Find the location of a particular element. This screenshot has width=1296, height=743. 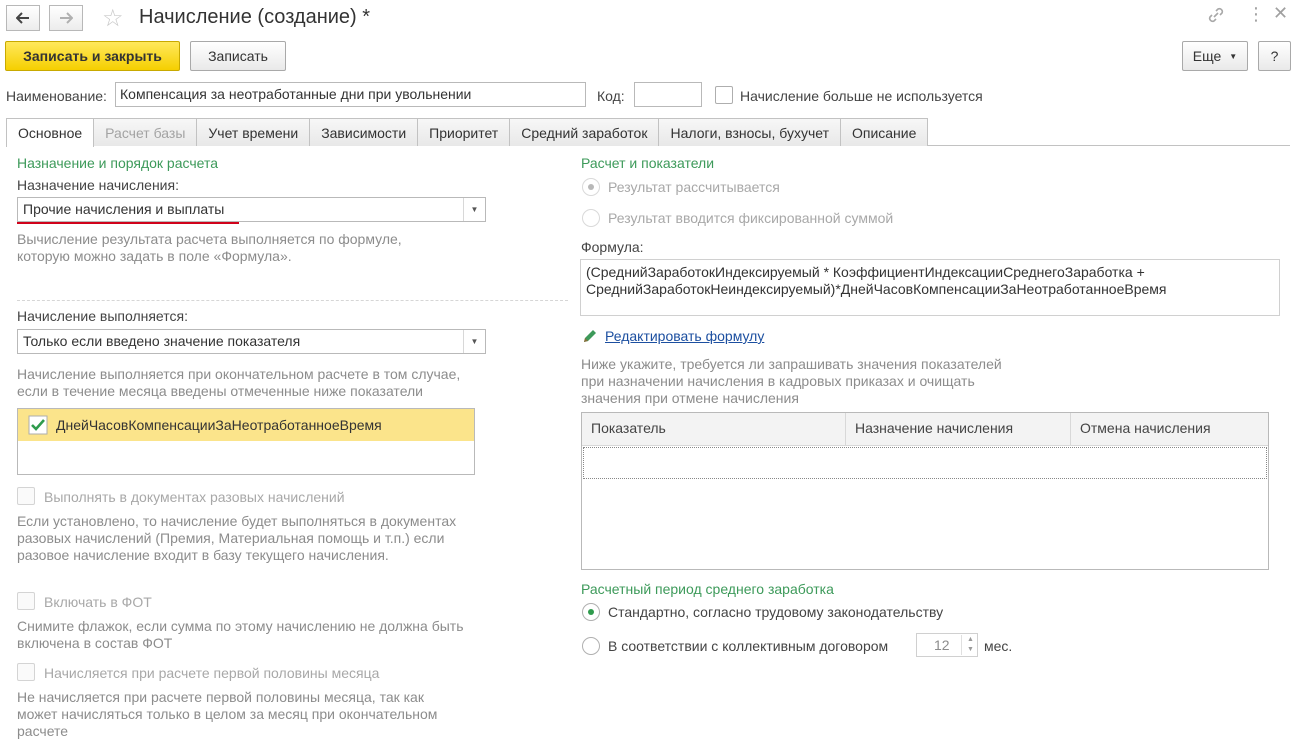

arrow-left-icon is located at coordinates (22, 18).